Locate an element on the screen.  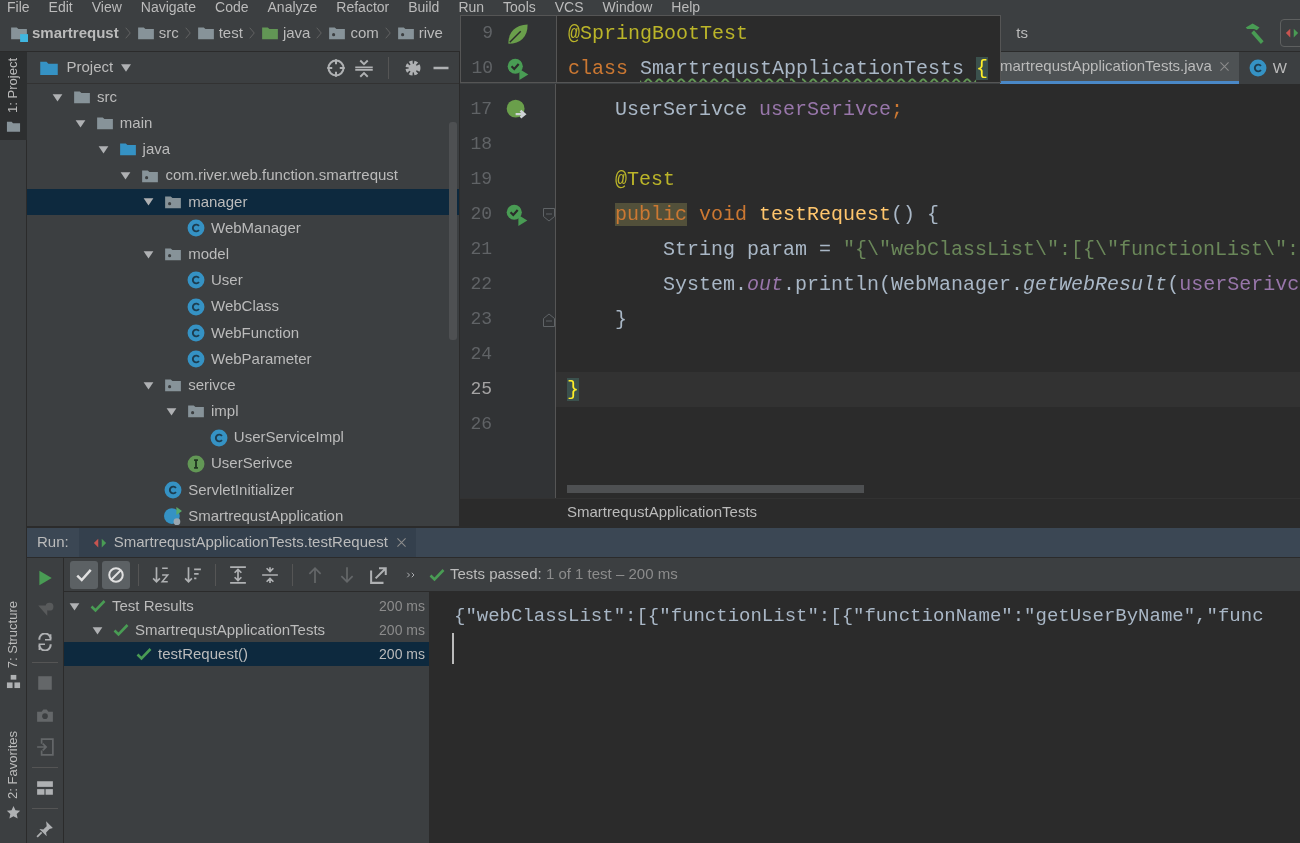
tree-item: manager is located at coordinates (243, 201).